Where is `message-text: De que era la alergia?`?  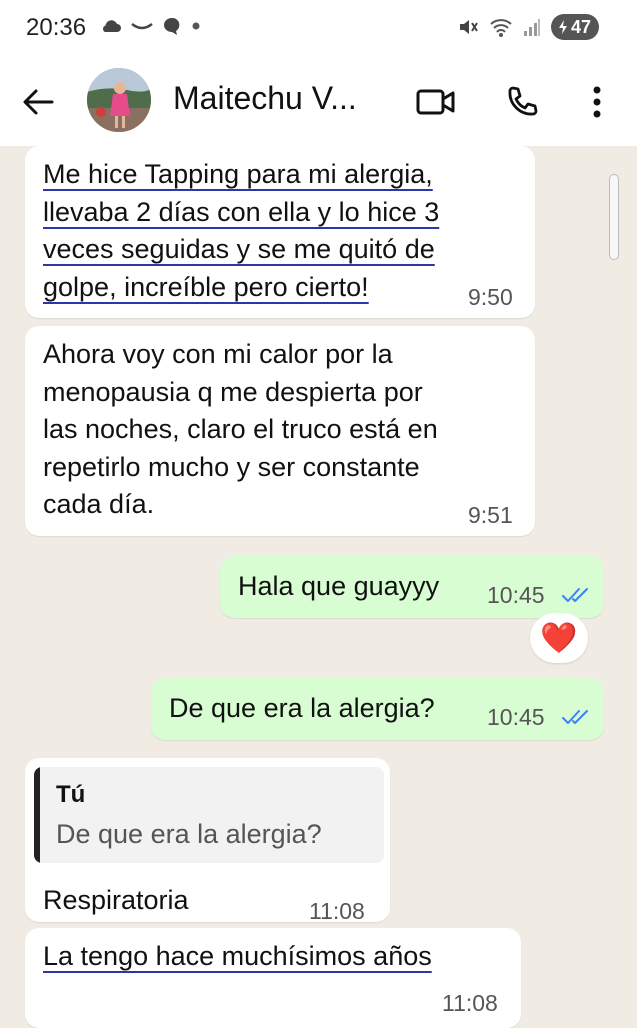
message-text: De que era la alergia? is located at coordinates (302, 708).